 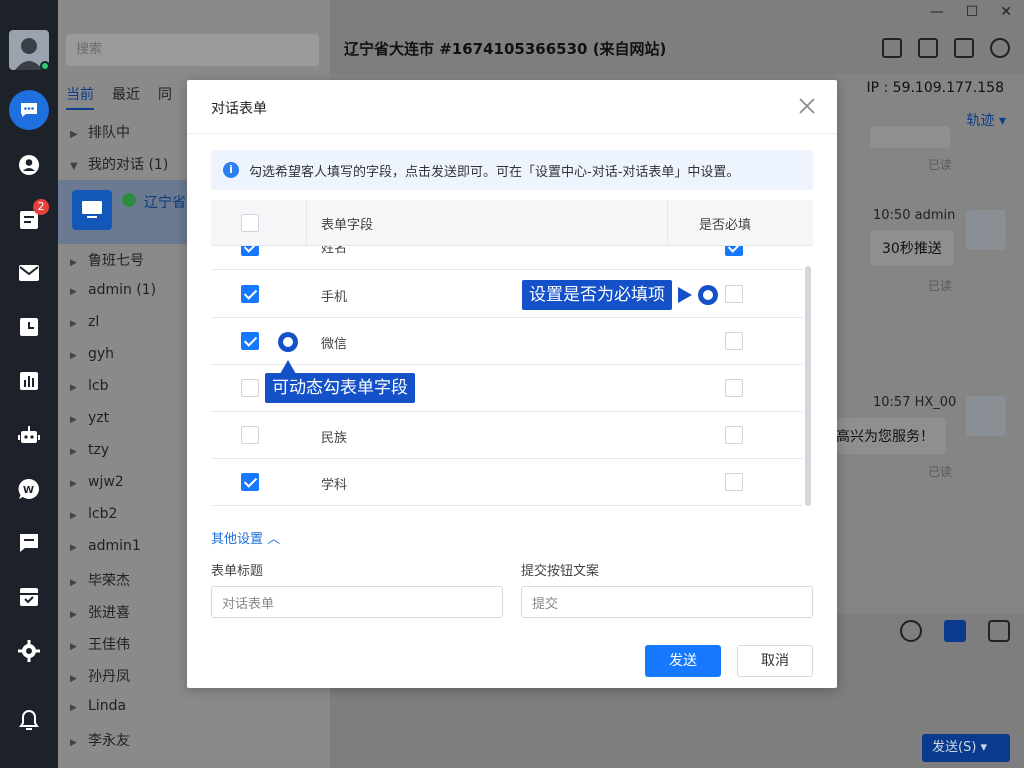 I want to click on tab-recent: 最近, so click(x=126, y=97).